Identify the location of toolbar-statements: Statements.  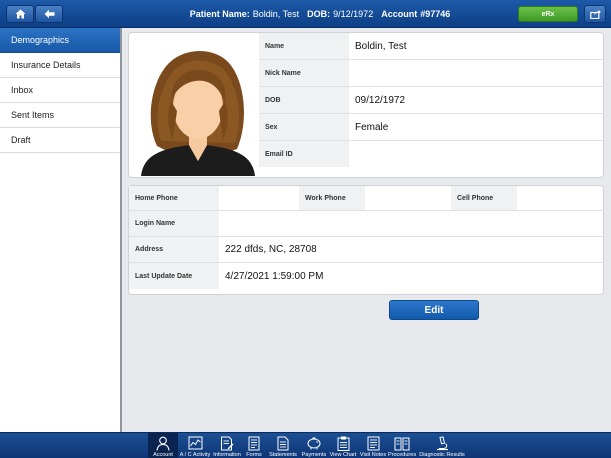
(283, 445).